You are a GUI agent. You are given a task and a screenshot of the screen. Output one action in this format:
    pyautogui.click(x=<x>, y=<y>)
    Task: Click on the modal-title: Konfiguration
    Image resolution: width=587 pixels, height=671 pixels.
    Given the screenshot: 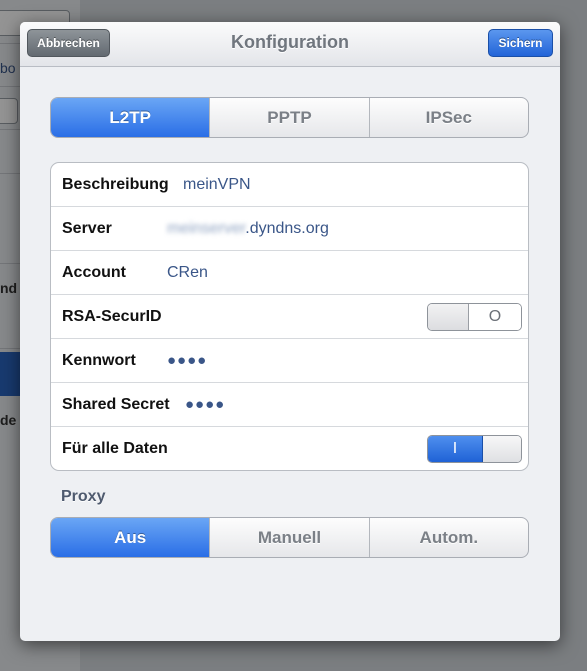 What is the action you would take?
    pyautogui.click(x=290, y=42)
    